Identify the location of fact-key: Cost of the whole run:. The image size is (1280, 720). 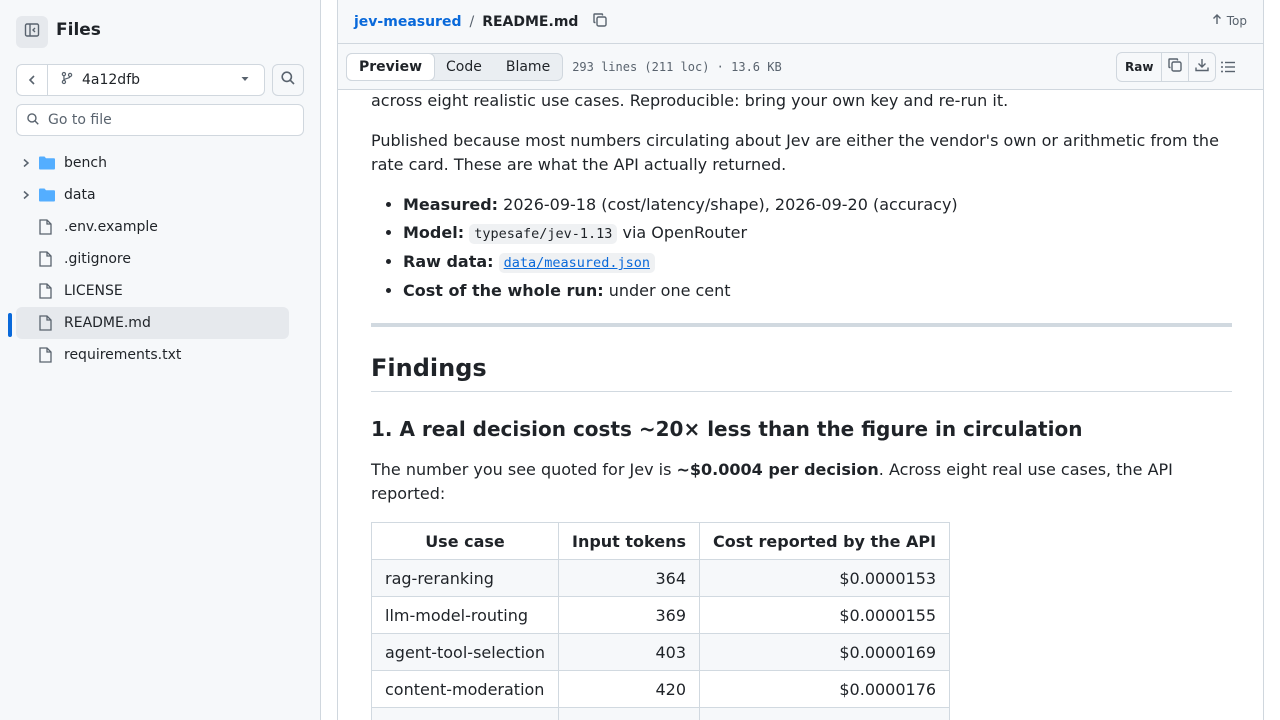
(503, 290).